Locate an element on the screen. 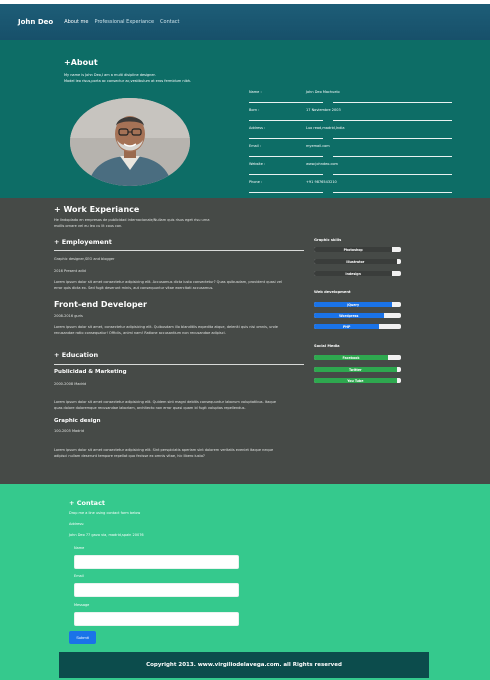  skill-bar-photoshop: Photoshop is located at coordinates (357, 249).